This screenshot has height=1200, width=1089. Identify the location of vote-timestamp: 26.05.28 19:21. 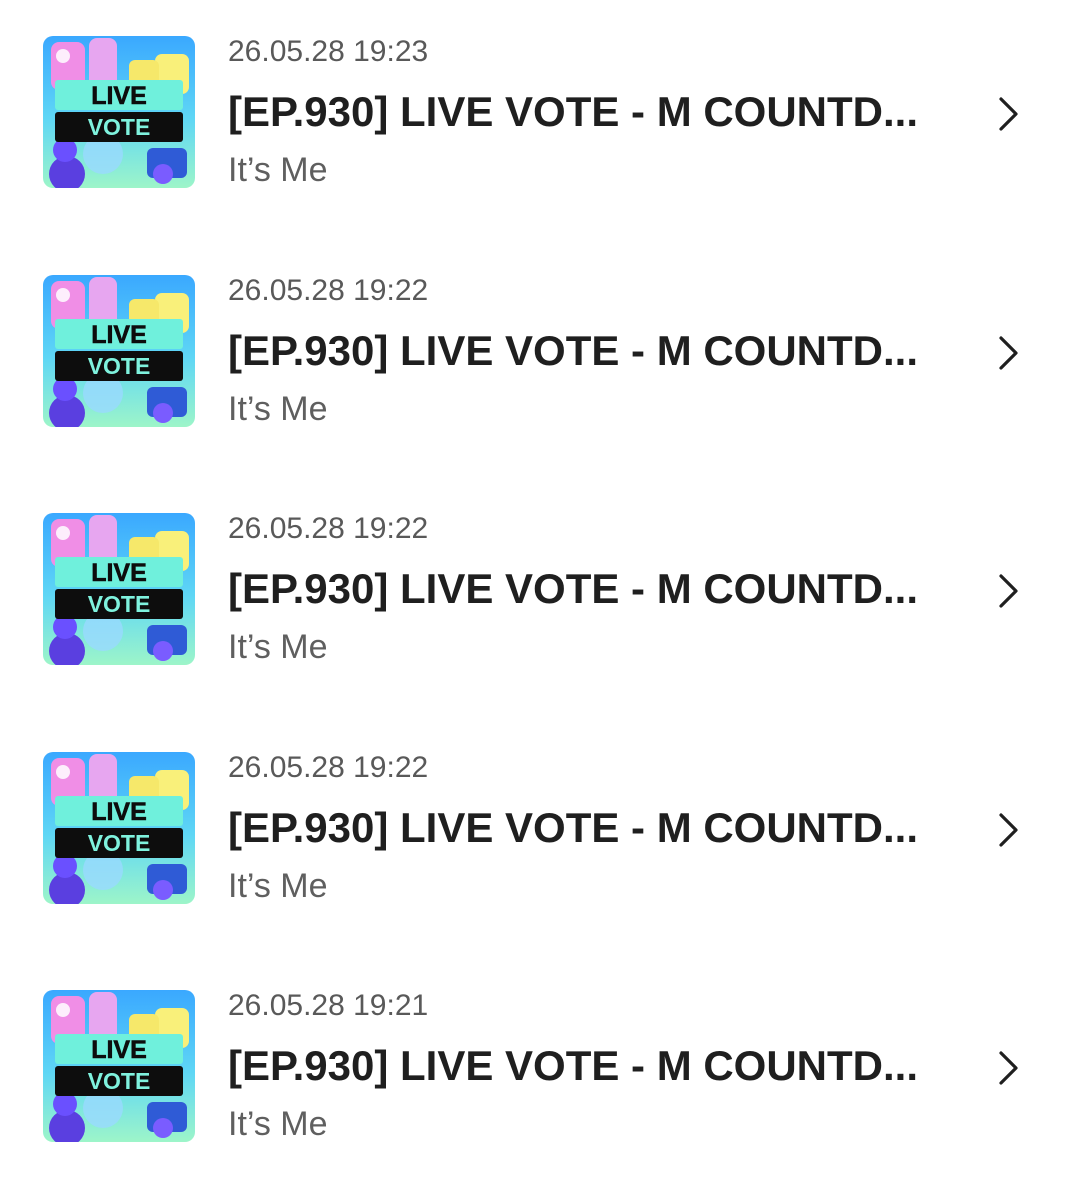
(328, 1005).